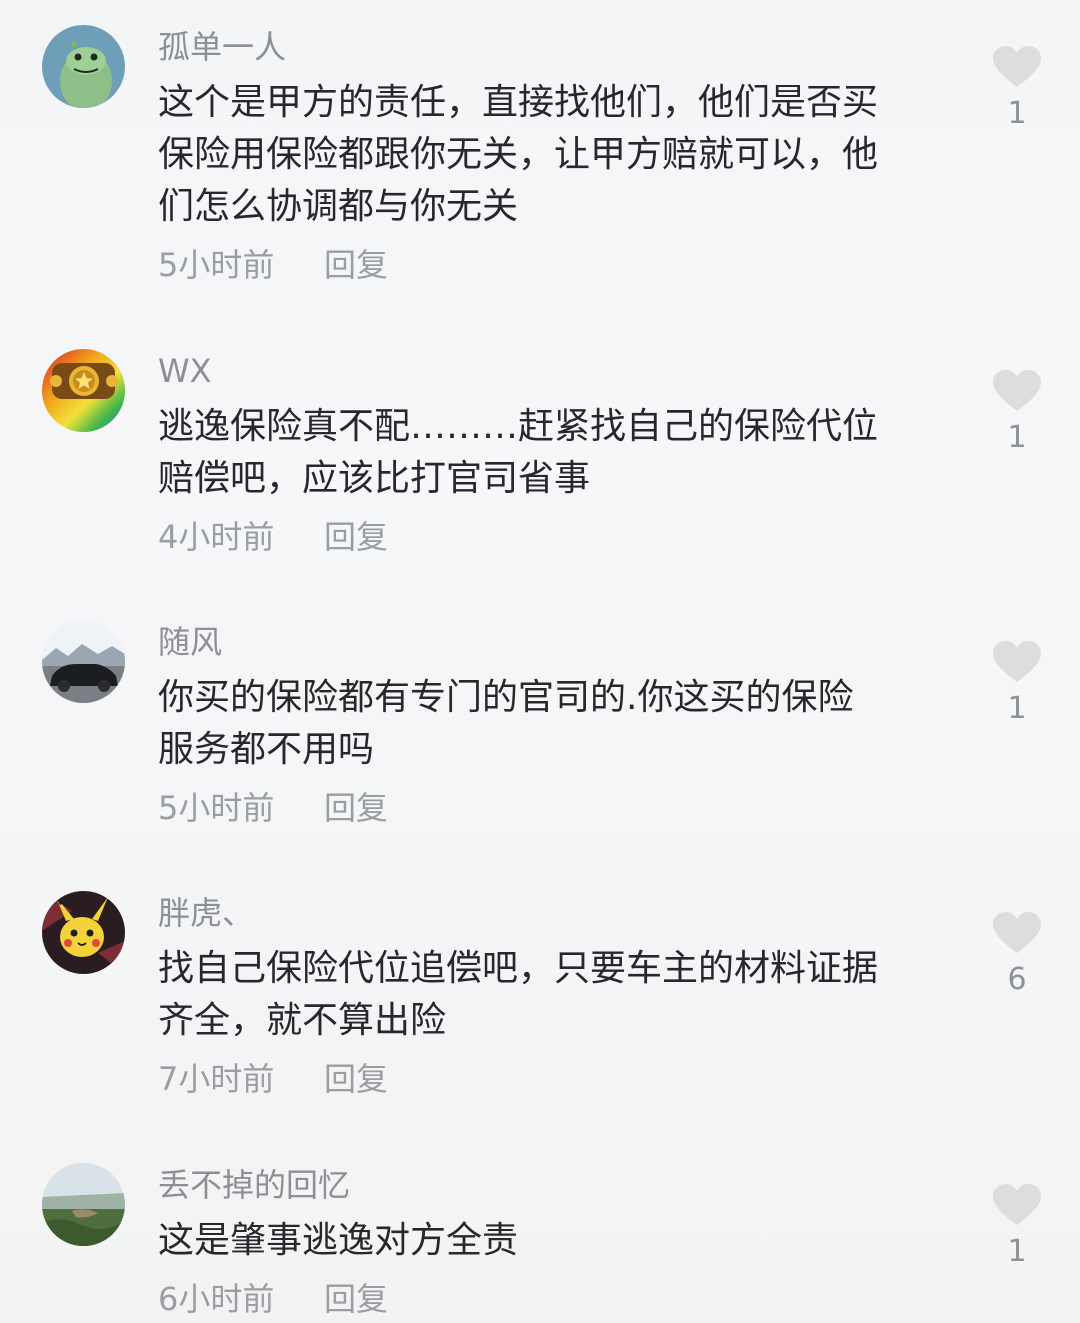 This screenshot has height=1323, width=1080. Describe the element at coordinates (518, 452) in the screenshot. I see `comment-text: 逃逸保险真不配………赶紧找自己的保险代位 赔偿吧，应该比打官司省事` at that location.